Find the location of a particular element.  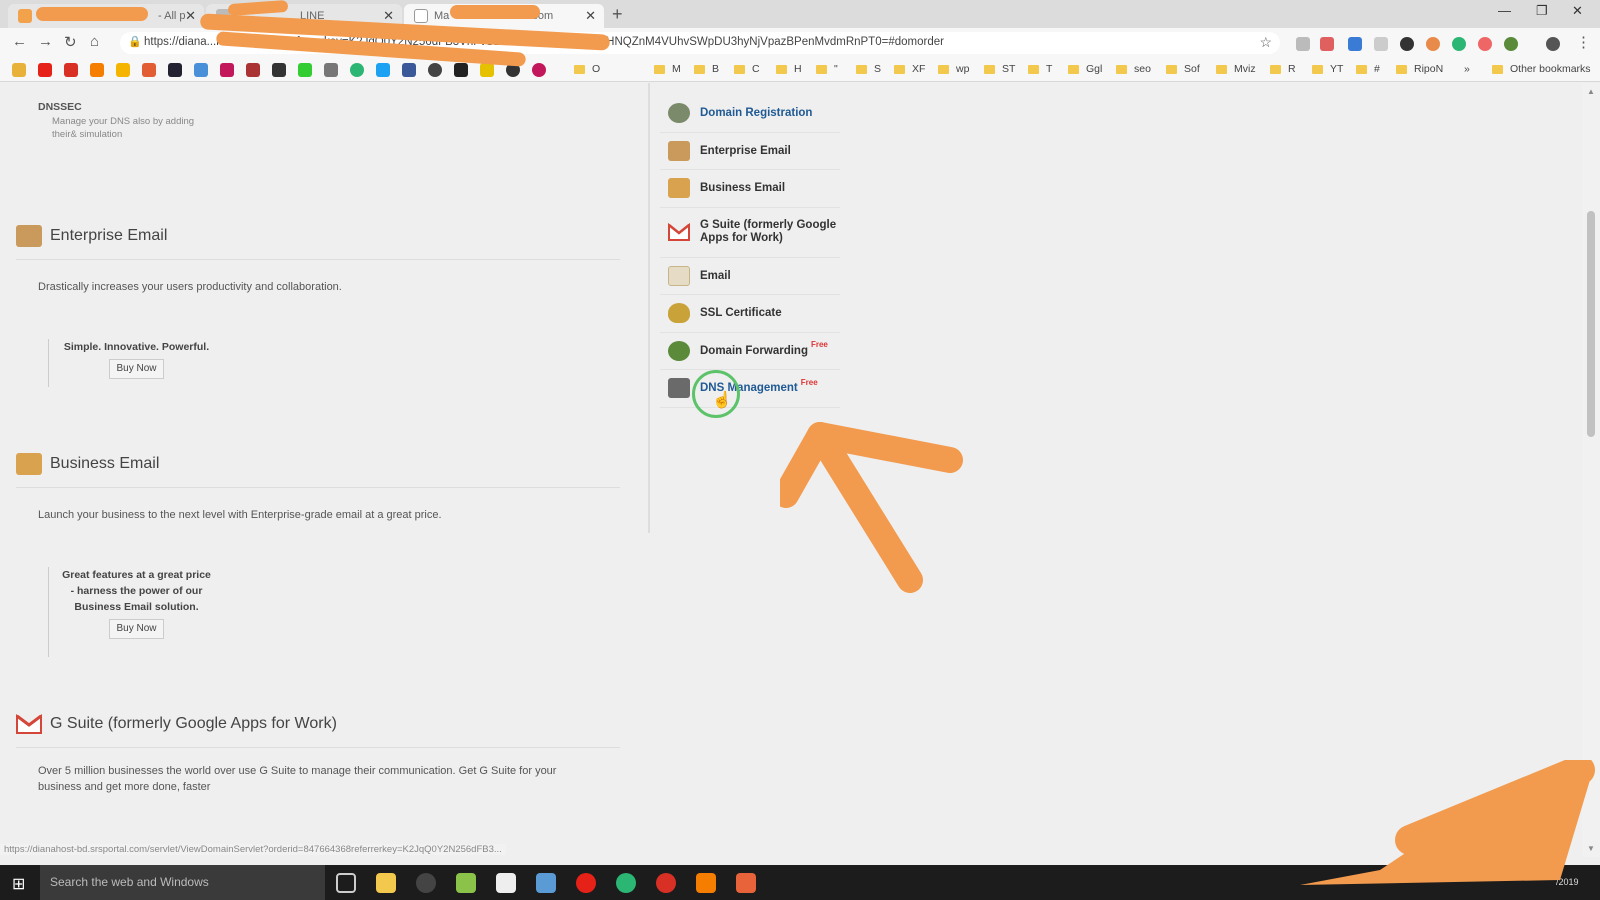

task-view-icon is located at coordinates (346, 883).